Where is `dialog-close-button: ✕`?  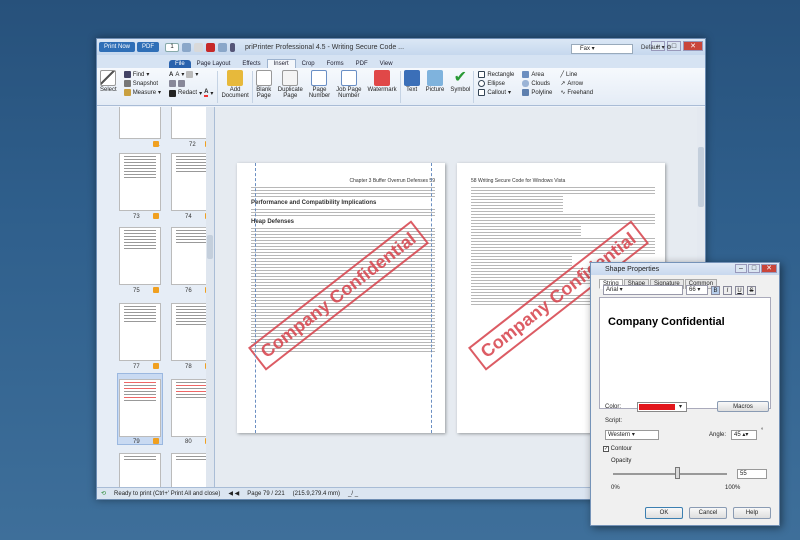
dialog-close-button: ✕ is located at coordinates (769, 268).